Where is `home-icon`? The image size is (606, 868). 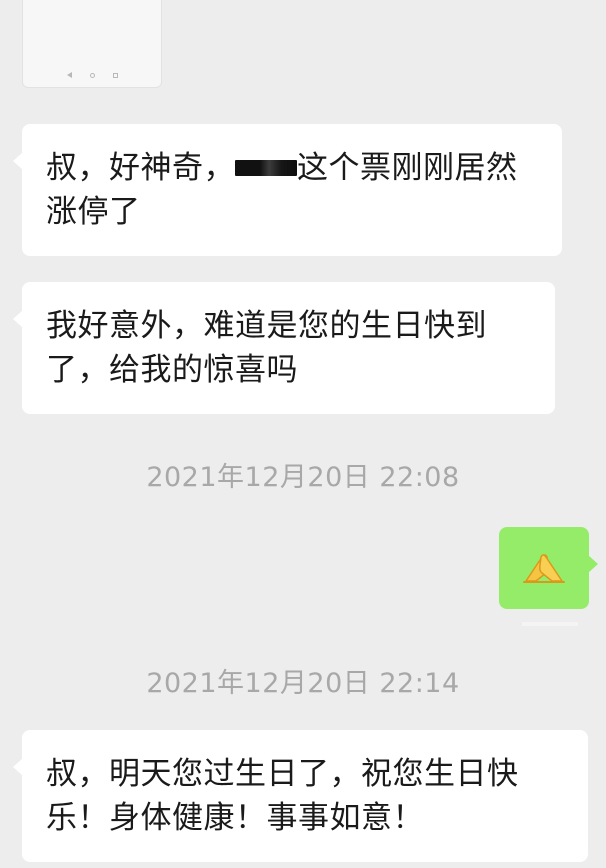
home-icon is located at coordinates (92, 75).